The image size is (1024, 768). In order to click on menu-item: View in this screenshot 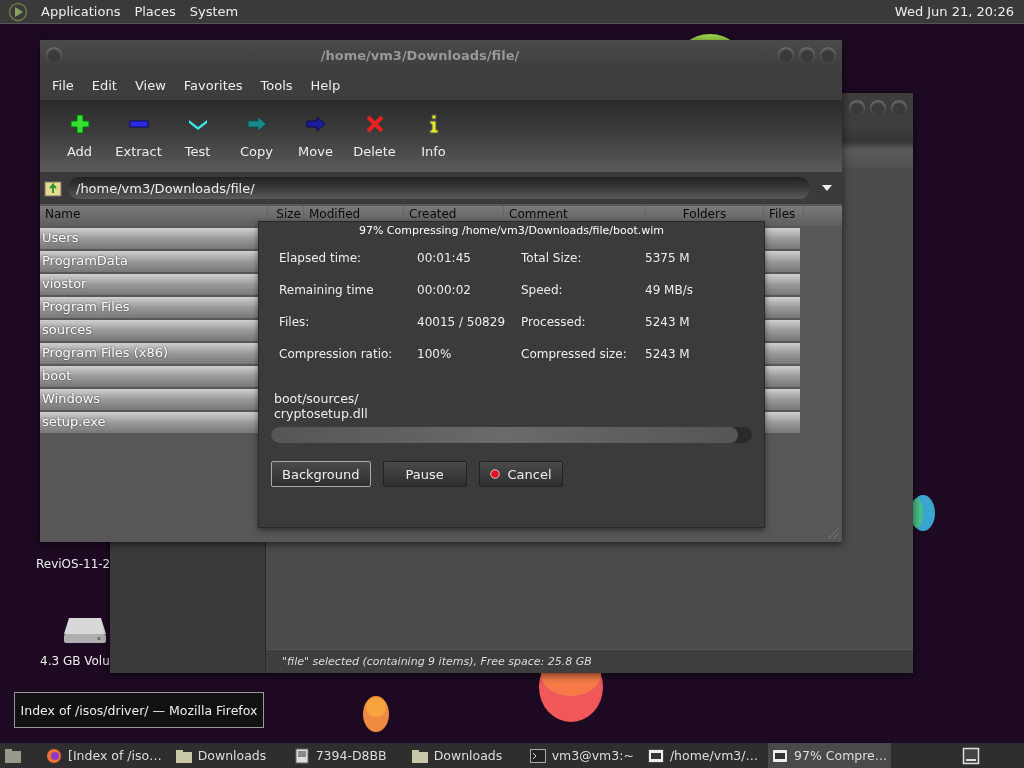, I will do `click(150, 85)`.